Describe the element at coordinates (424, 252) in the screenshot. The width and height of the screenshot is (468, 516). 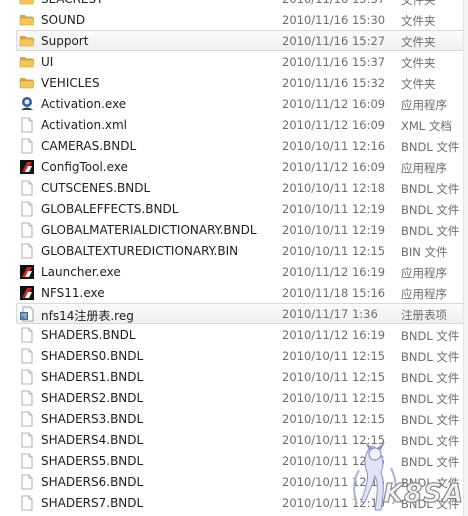
I see `file-type: BIN 文件` at that location.